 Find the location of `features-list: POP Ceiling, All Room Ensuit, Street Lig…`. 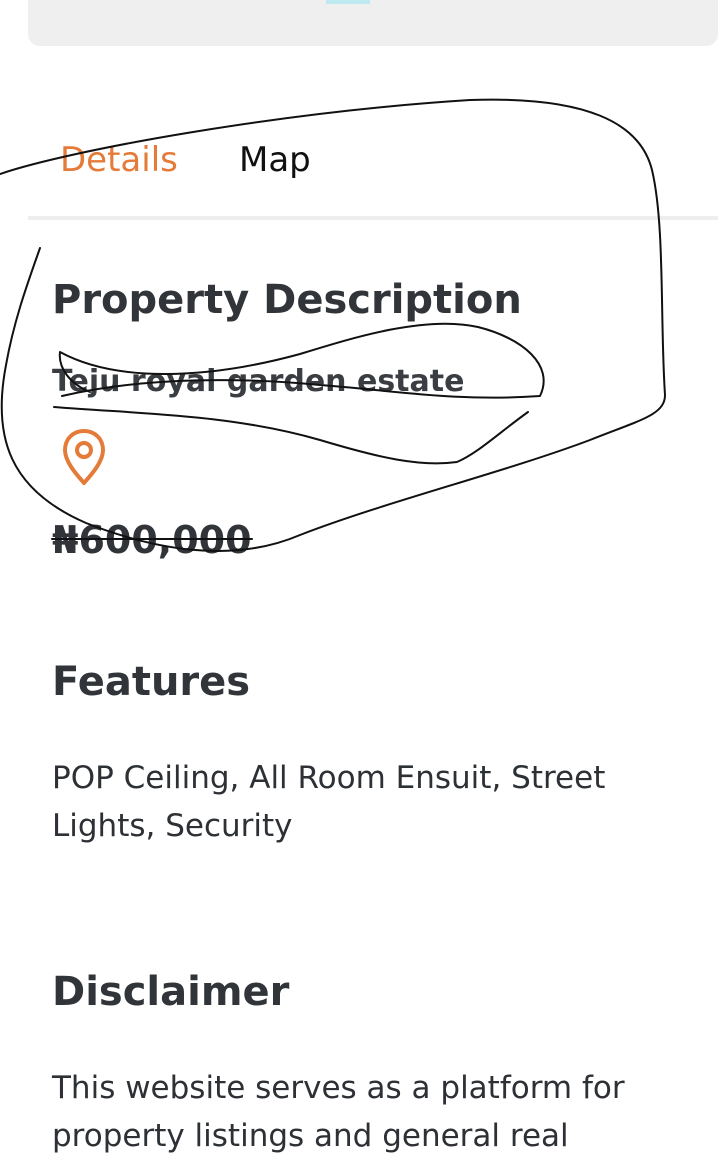

features-list: POP Ceiling, All Room Ensuit, Street Lig… is located at coordinates (329, 802).